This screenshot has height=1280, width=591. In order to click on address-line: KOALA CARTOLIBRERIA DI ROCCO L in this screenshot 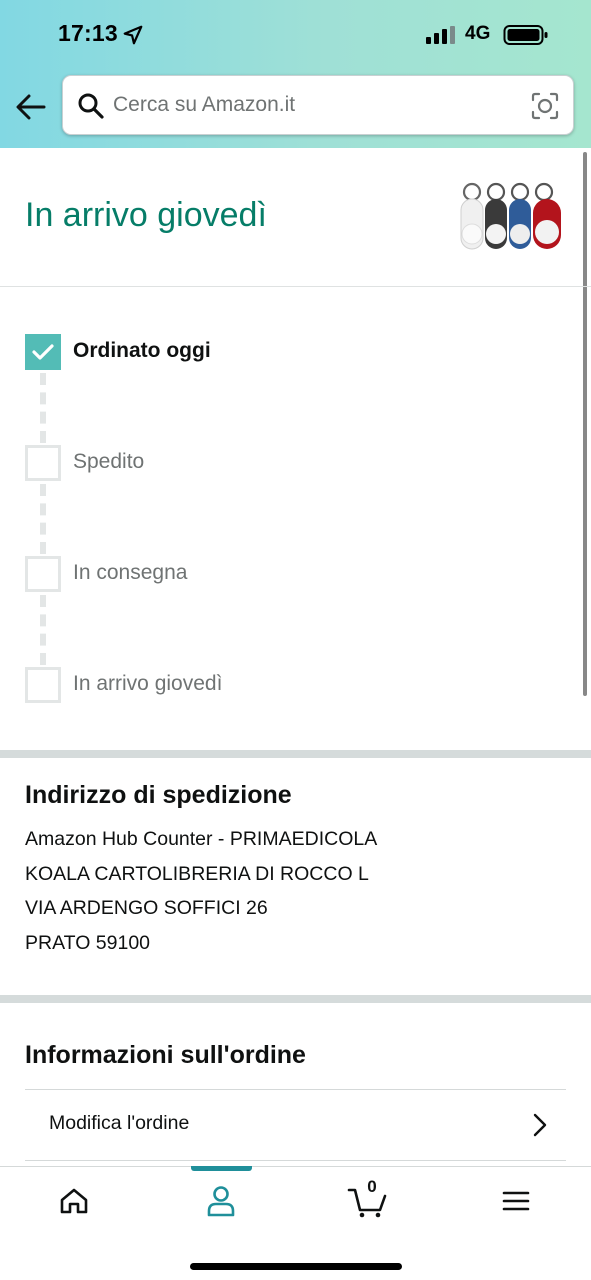, I will do `click(197, 873)`.